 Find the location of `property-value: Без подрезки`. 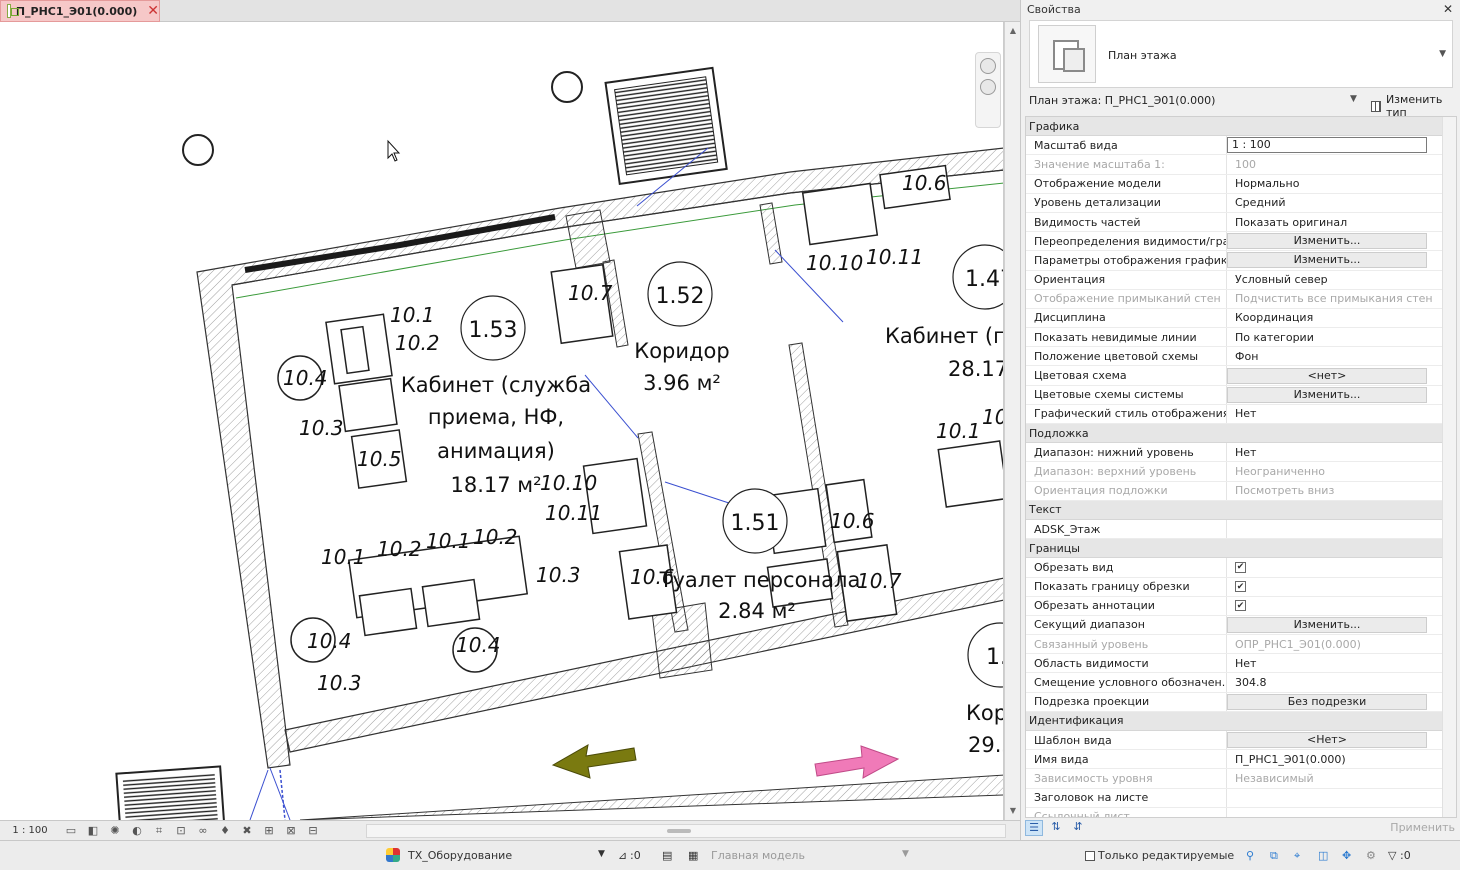

property-value: Без подрезки is located at coordinates (1341, 702).